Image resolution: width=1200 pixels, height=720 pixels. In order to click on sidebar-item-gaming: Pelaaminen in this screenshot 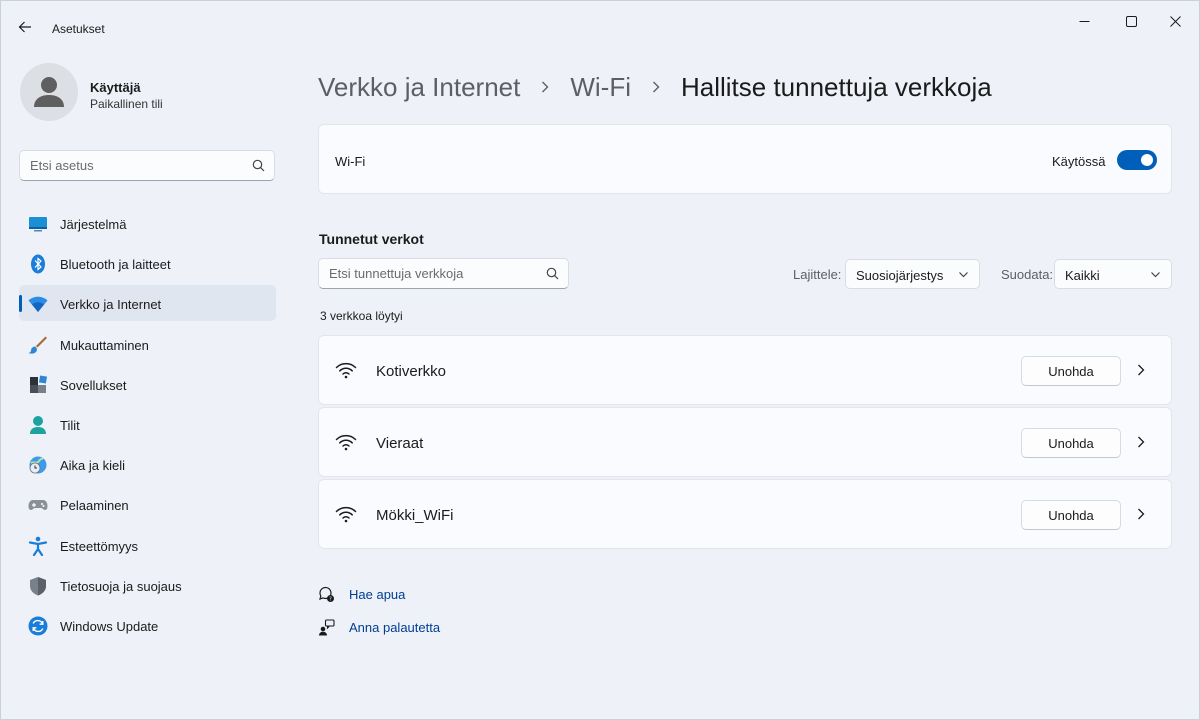, I will do `click(147, 504)`.